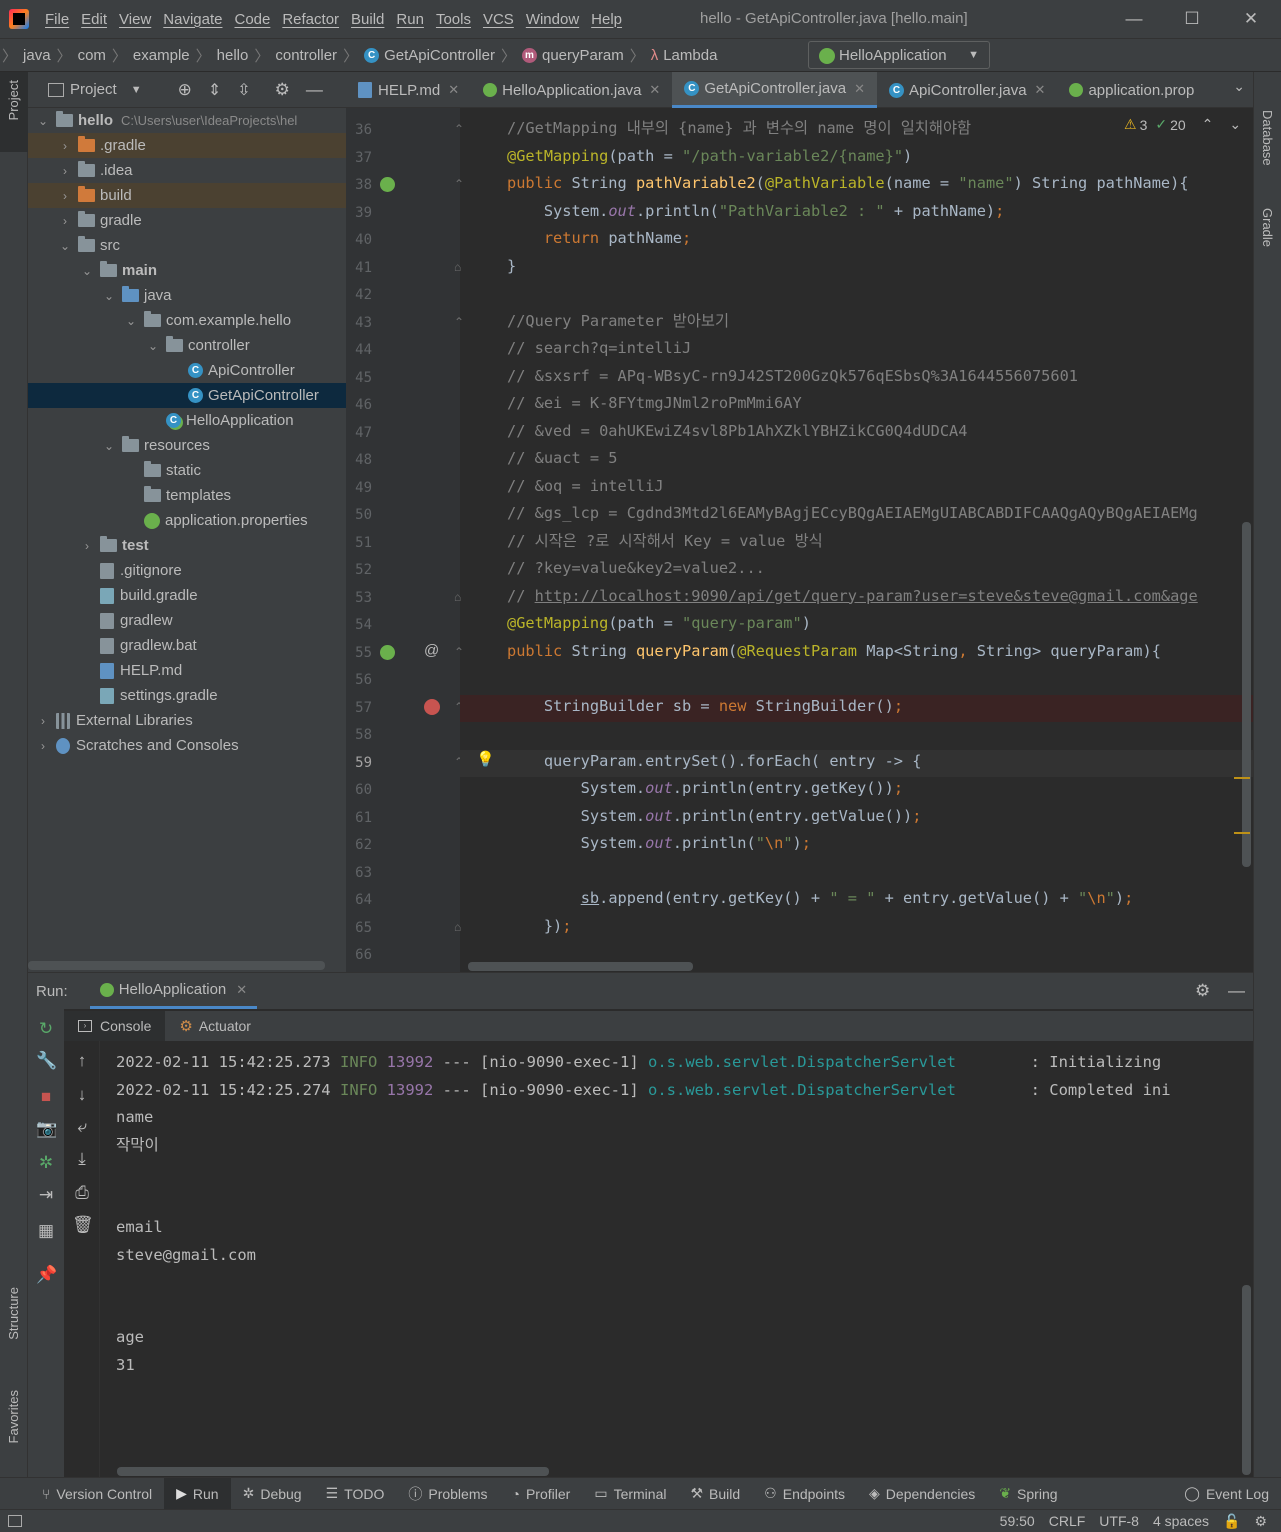  I want to click on code-line: System.out.println("\n");, so click(659, 843).